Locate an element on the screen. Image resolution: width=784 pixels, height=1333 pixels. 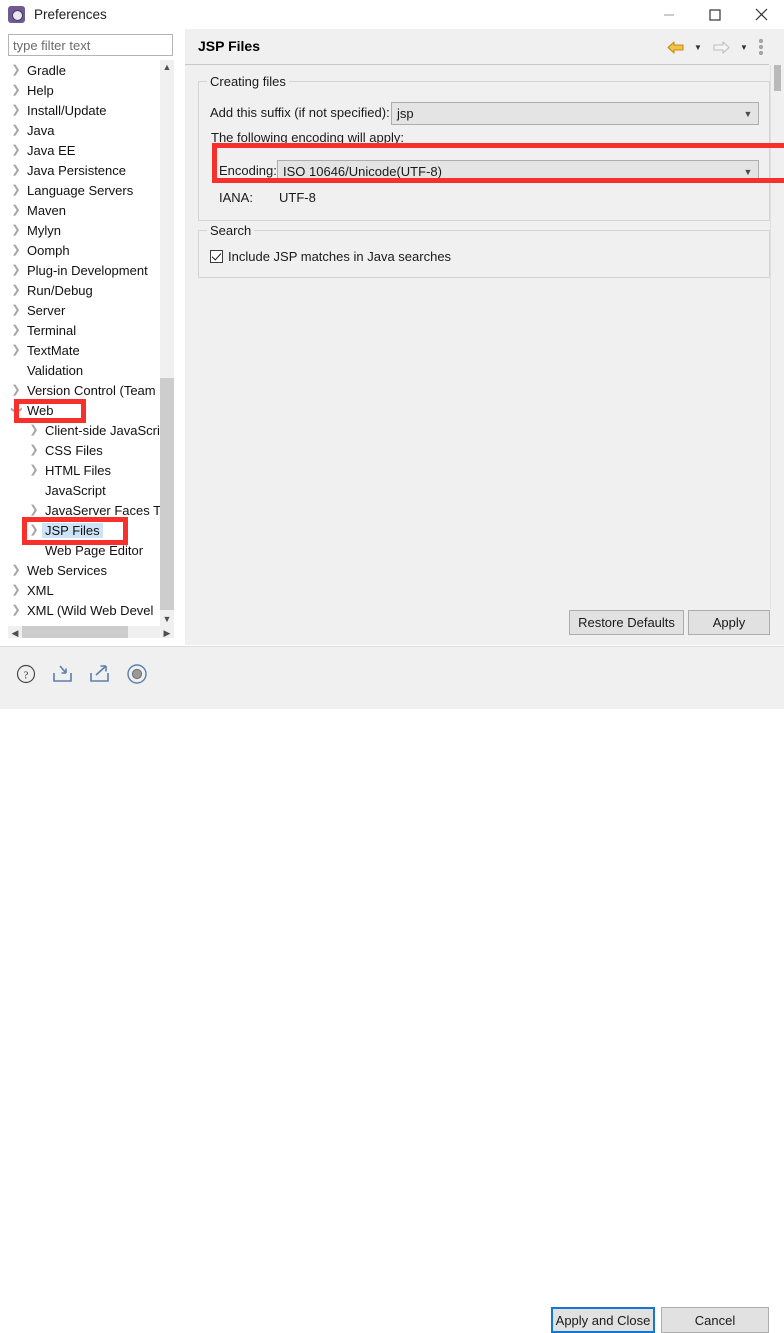
content-vertical-scrollbar is located at coordinates (776, 337).